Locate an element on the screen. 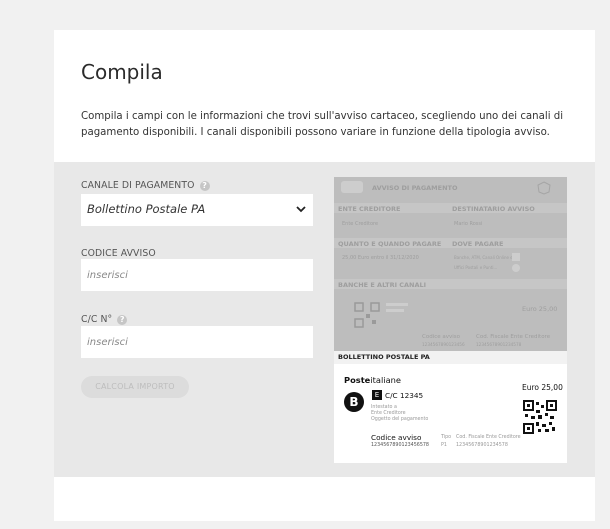  bollettino-header: BOLLETTINO POSTALE PA is located at coordinates (450, 357).